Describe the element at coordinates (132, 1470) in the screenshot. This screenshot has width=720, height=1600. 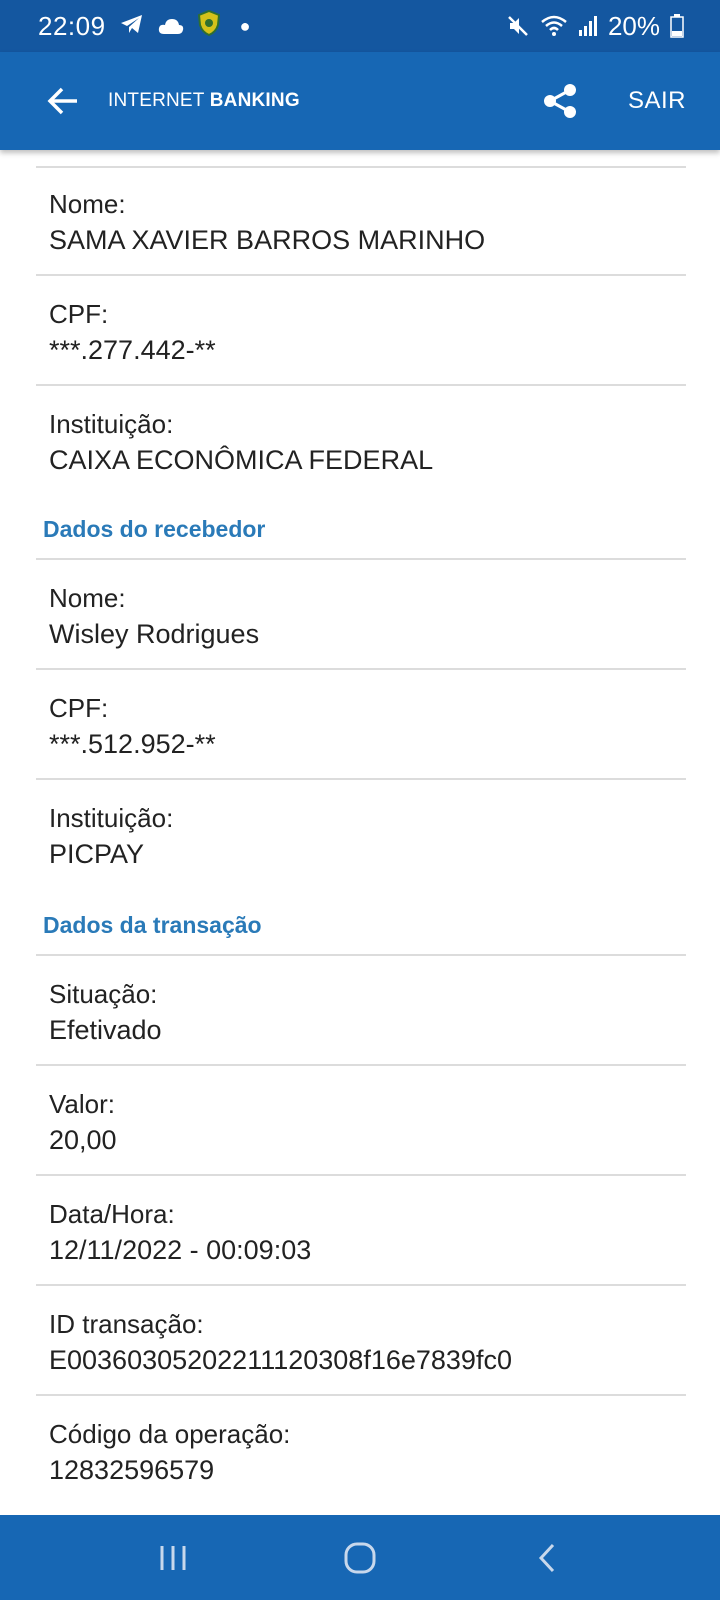
I see `transaction-operation-value: 12832596579` at that location.